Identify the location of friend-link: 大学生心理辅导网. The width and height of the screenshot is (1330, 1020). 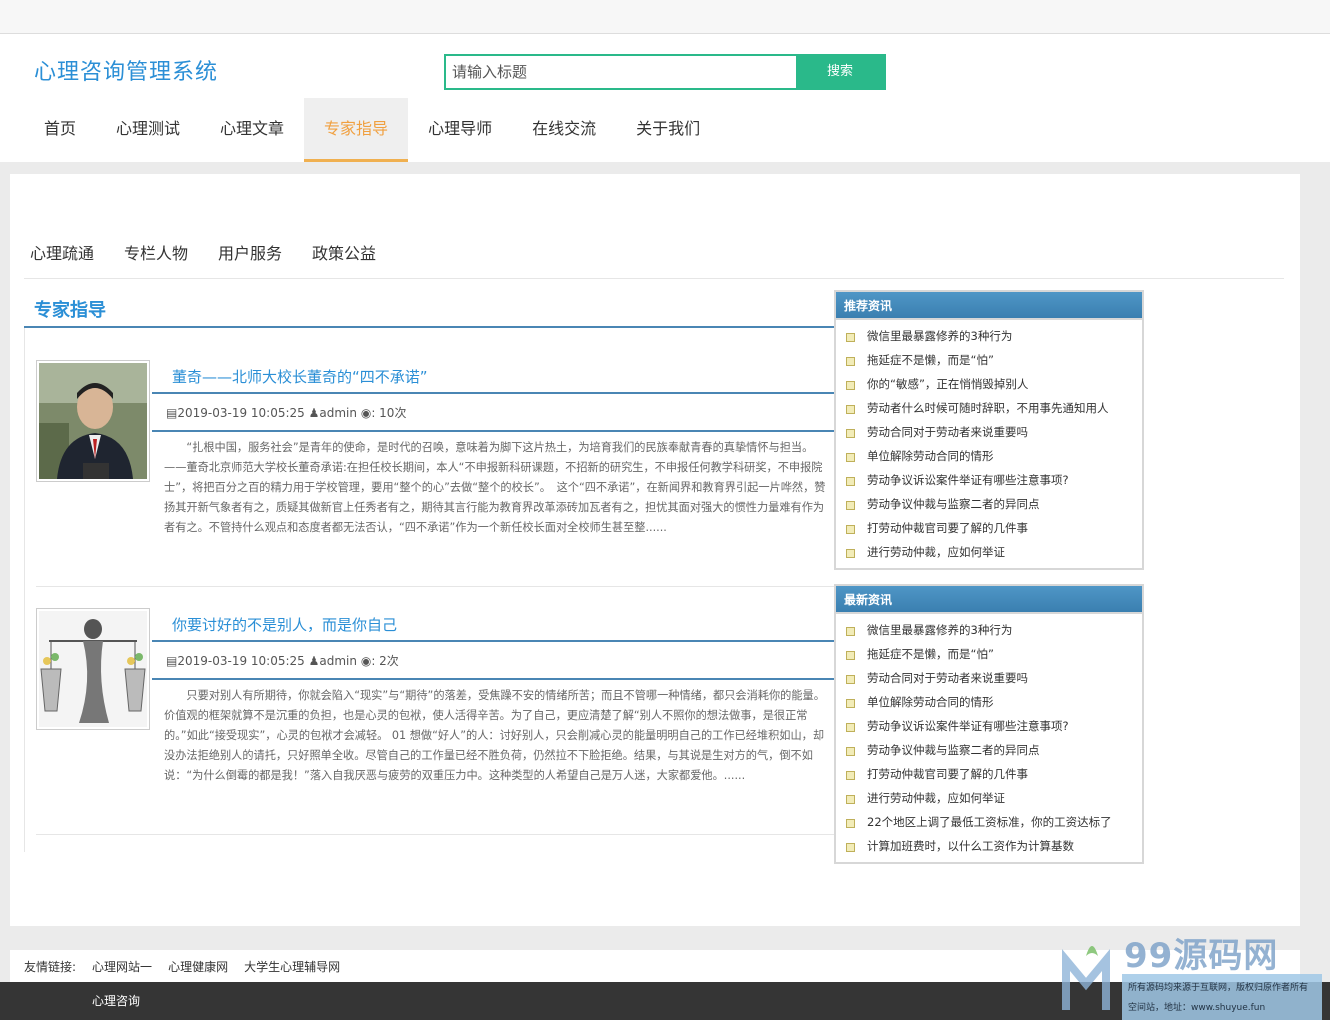
(292, 966).